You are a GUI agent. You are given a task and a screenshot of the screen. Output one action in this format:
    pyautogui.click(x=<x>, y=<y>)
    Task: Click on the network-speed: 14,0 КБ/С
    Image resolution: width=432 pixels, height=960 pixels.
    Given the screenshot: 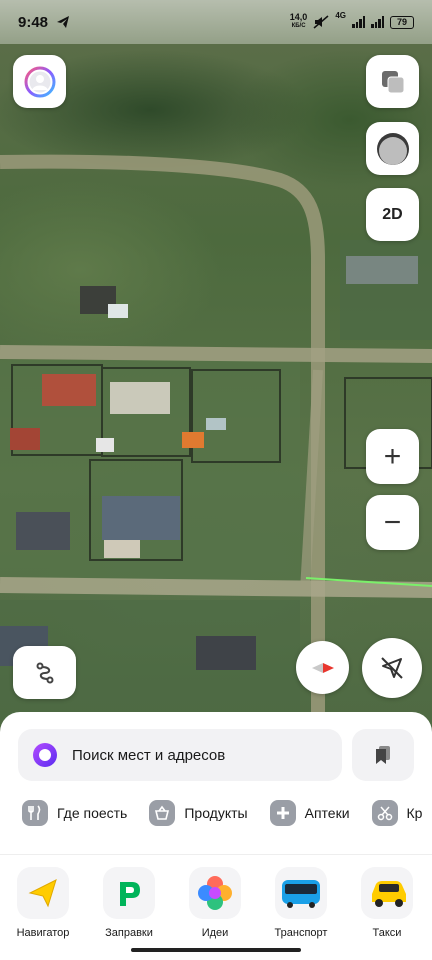 What is the action you would take?
    pyautogui.click(x=299, y=22)
    